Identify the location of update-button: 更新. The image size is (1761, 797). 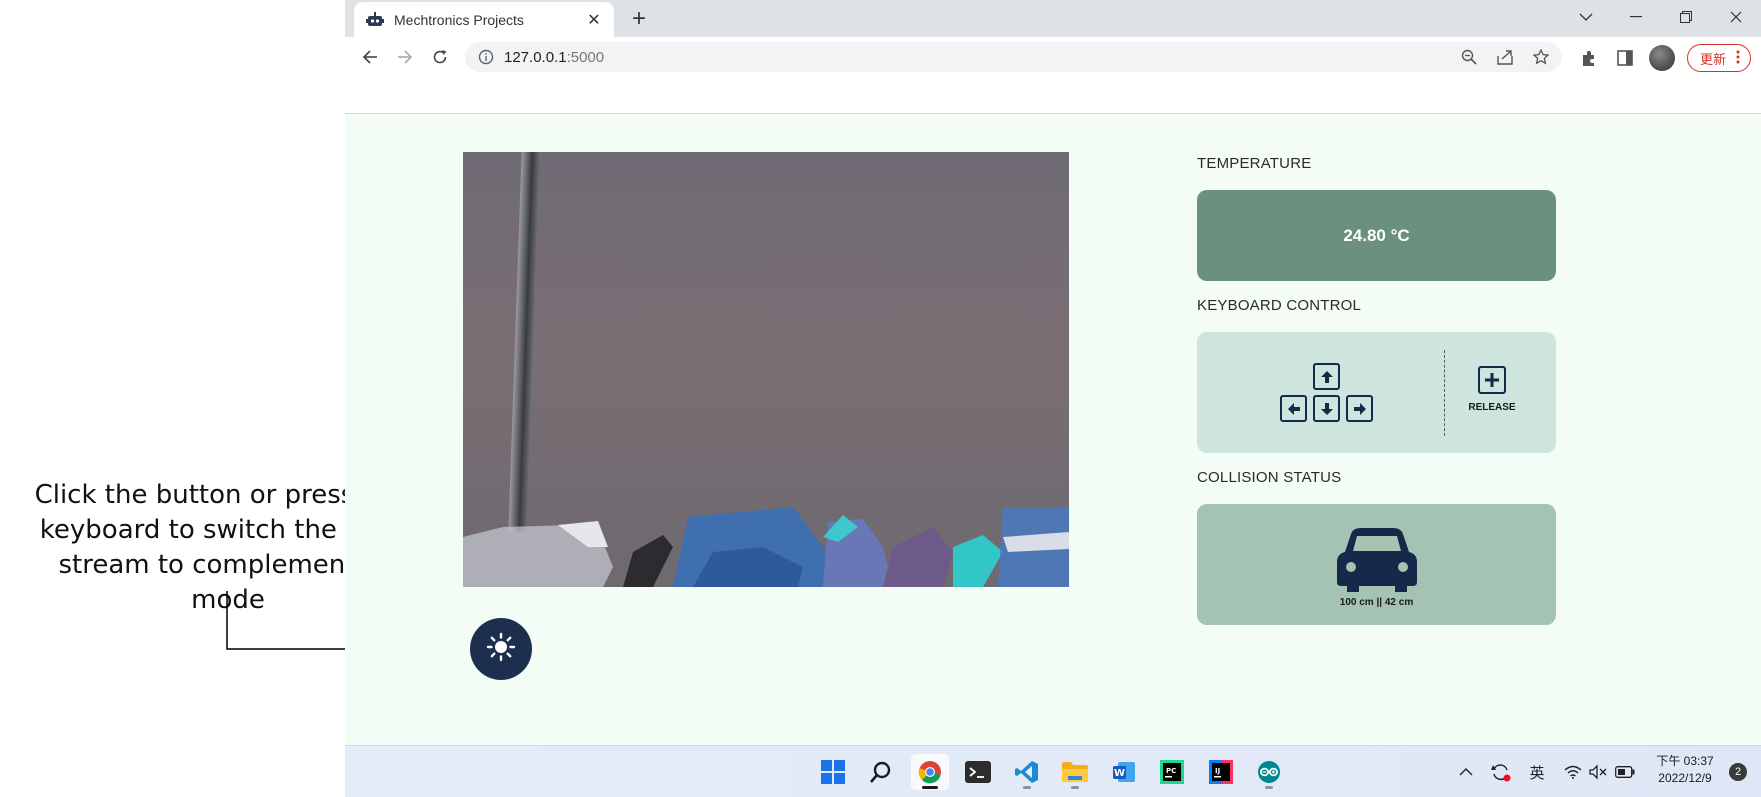
(1719, 58).